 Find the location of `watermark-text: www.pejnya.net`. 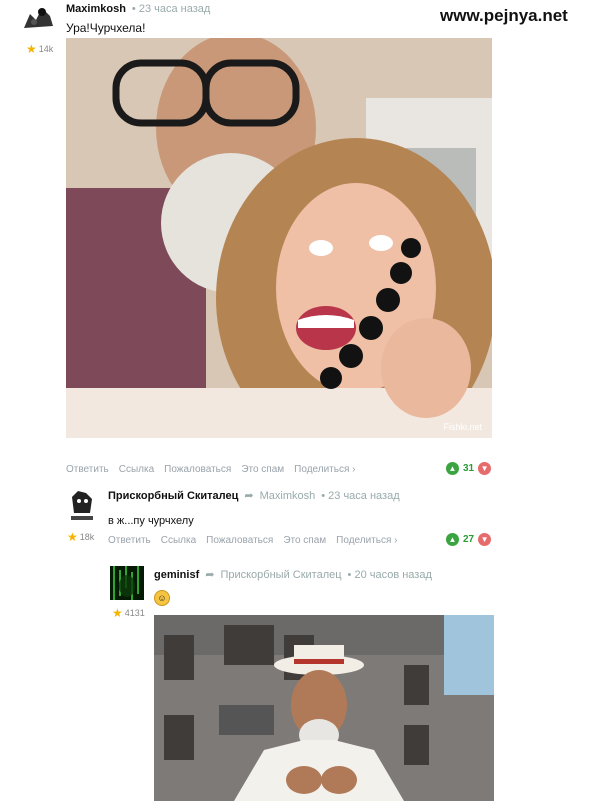

watermark-text: www.pejnya.net is located at coordinates (504, 15).